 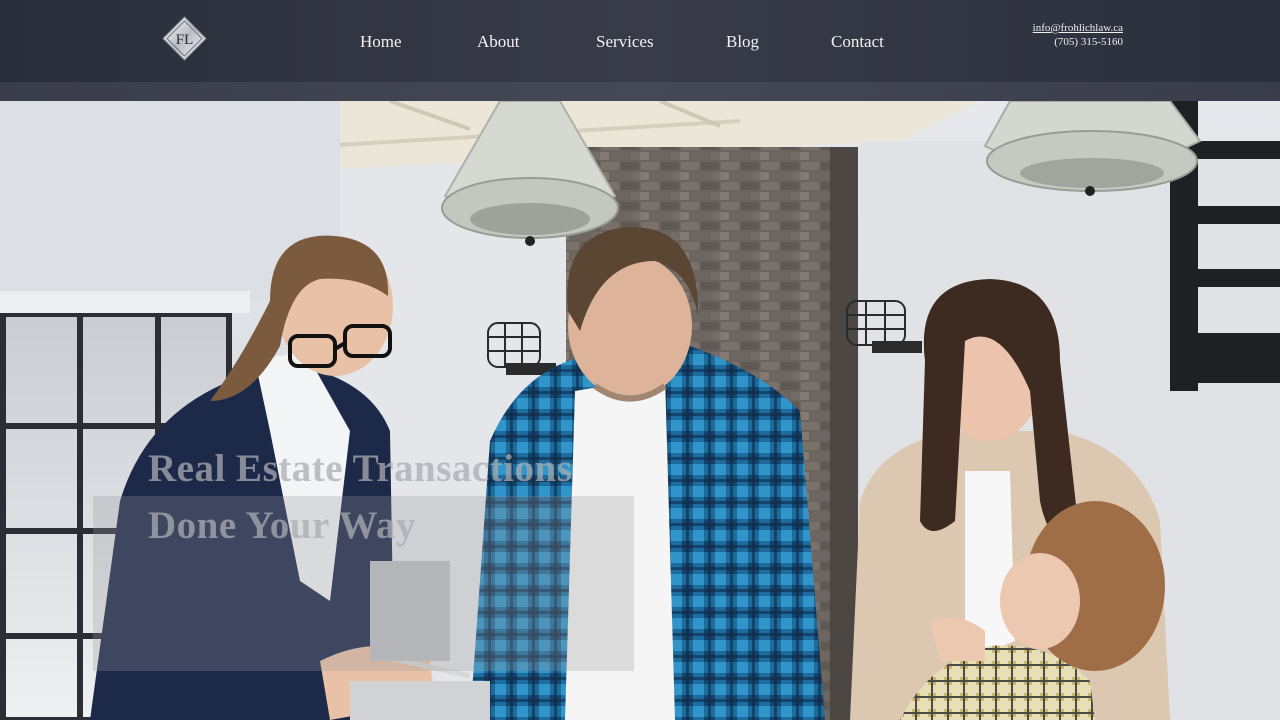 I want to click on phone-number: (705) 315-5160, so click(x=1088, y=42).